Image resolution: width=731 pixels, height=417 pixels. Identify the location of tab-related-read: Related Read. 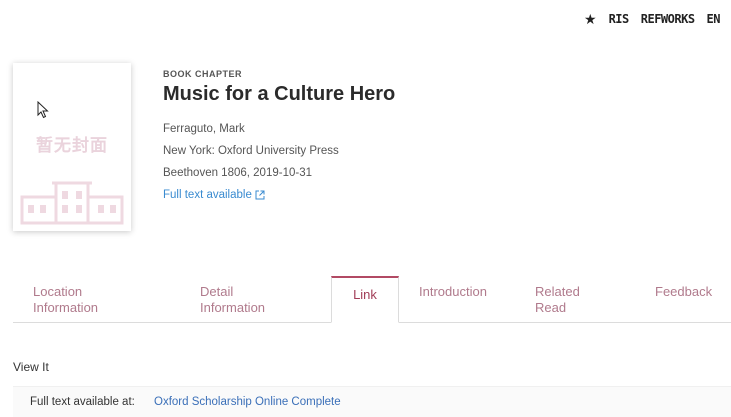
(557, 299).